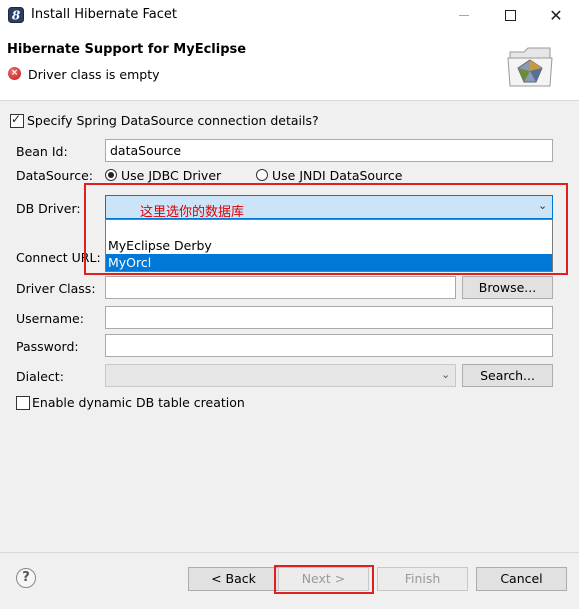 The image size is (579, 609). What do you see at coordinates (111, 175) in the screenshot?
I see `jdbc-driver-radio` at bounding box center [111, 175].